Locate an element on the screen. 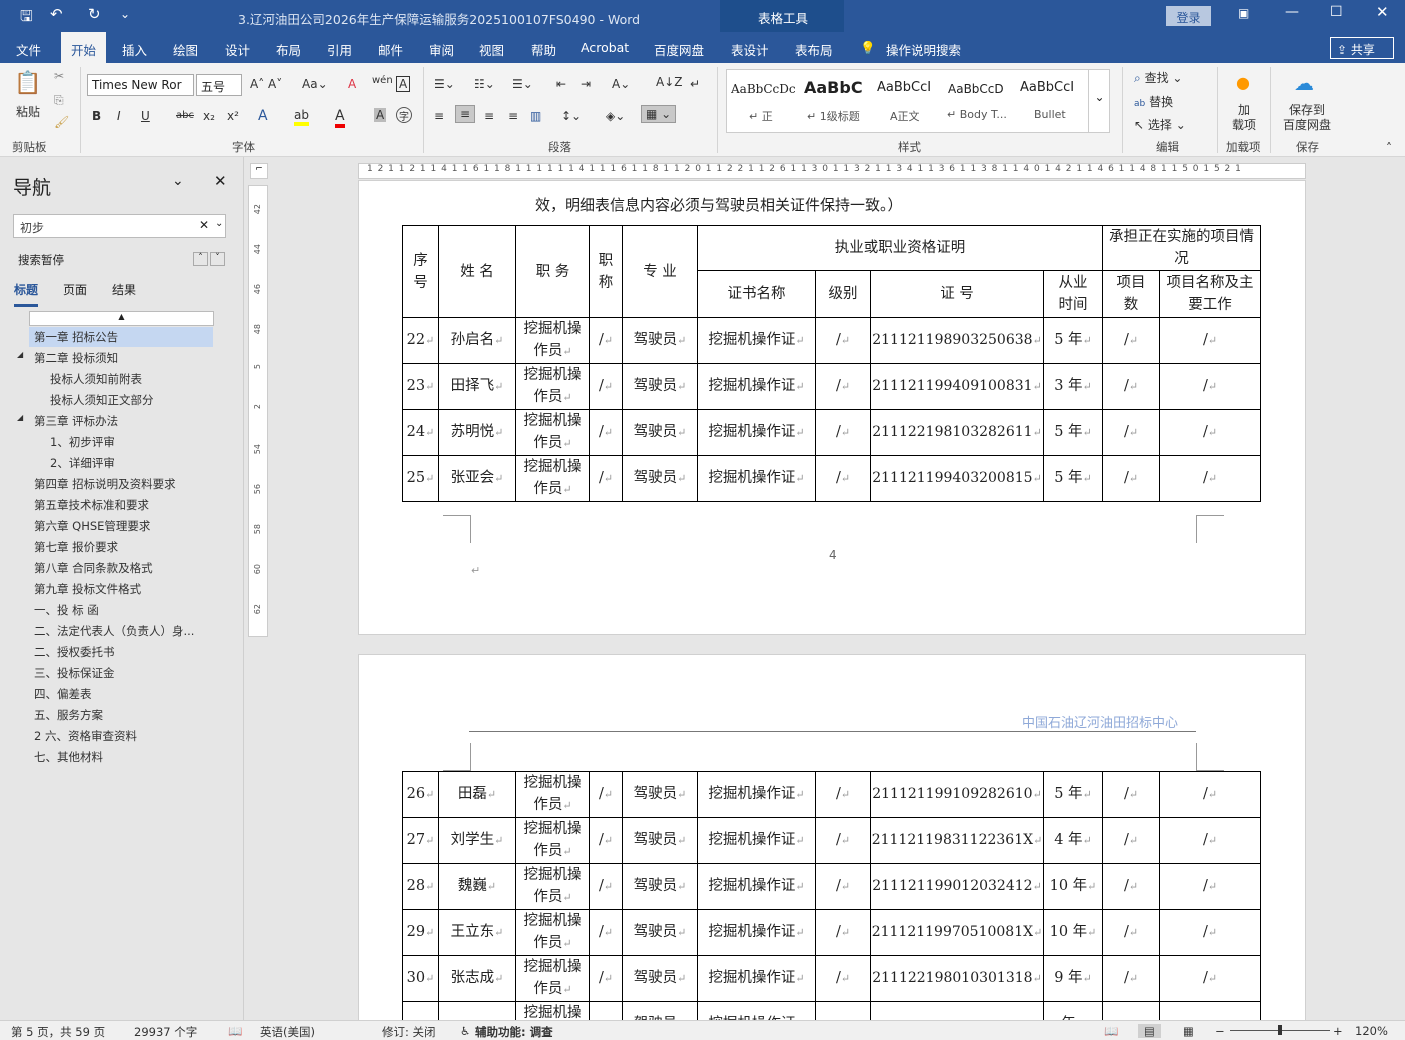  multilevel-list-icon: ☰⌄ is located at coordinates (522, 84).